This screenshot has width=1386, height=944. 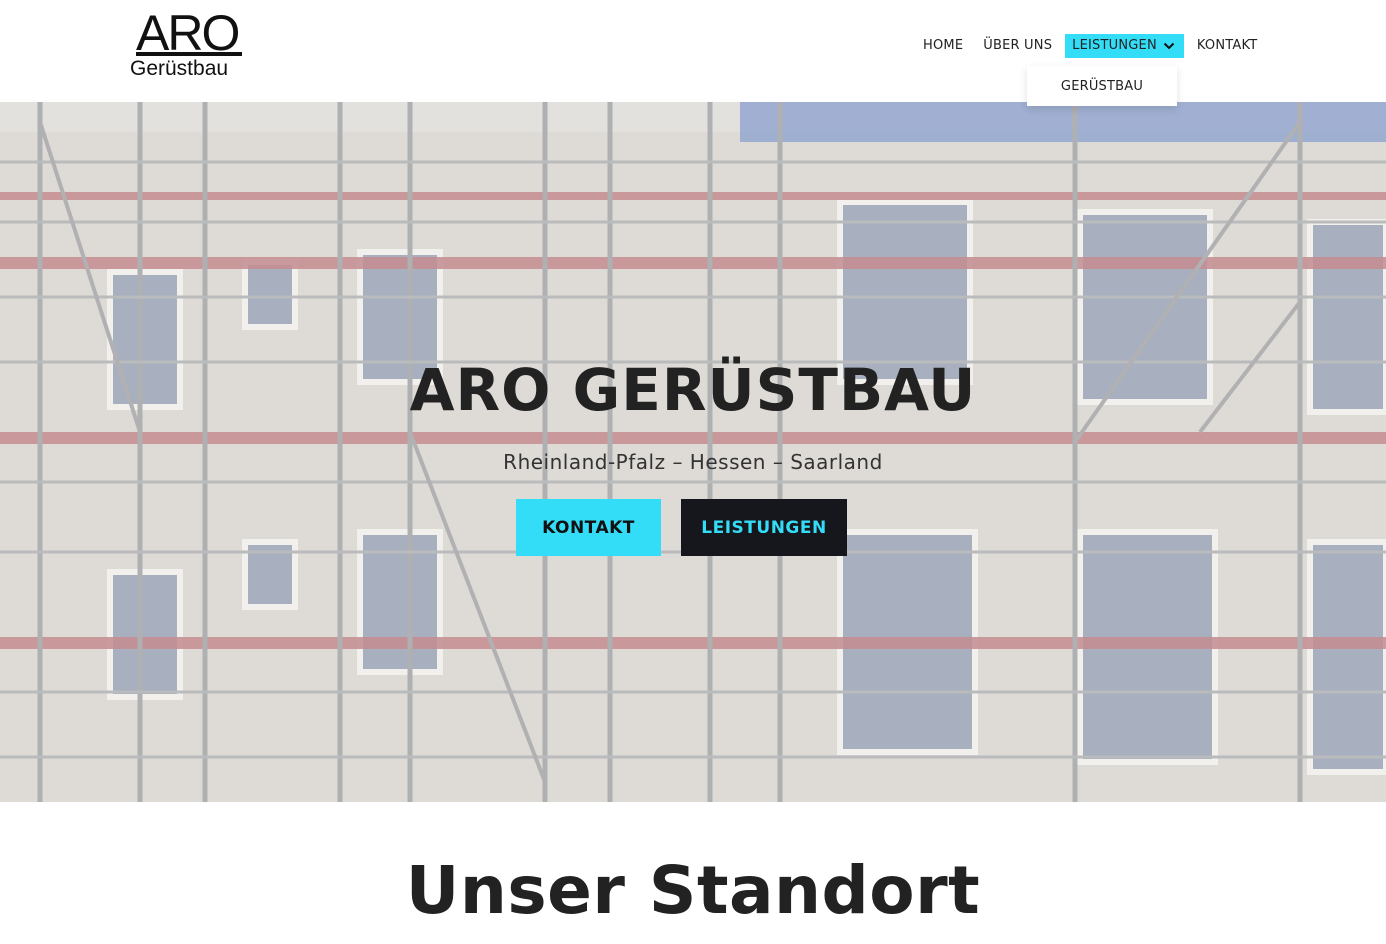 What do you see at coordinates (189, 54) in the screenshot?
I see `logo-underline` at bounding box center [189, 54].